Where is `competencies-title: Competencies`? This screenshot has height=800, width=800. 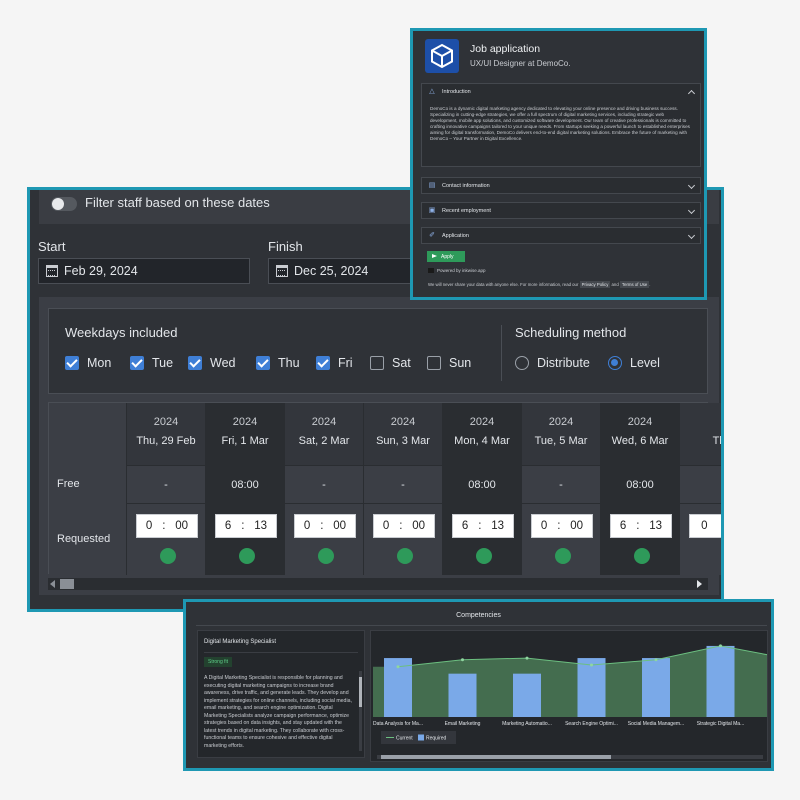 competencies-title: Competencies is located at coordinates (478, 615).